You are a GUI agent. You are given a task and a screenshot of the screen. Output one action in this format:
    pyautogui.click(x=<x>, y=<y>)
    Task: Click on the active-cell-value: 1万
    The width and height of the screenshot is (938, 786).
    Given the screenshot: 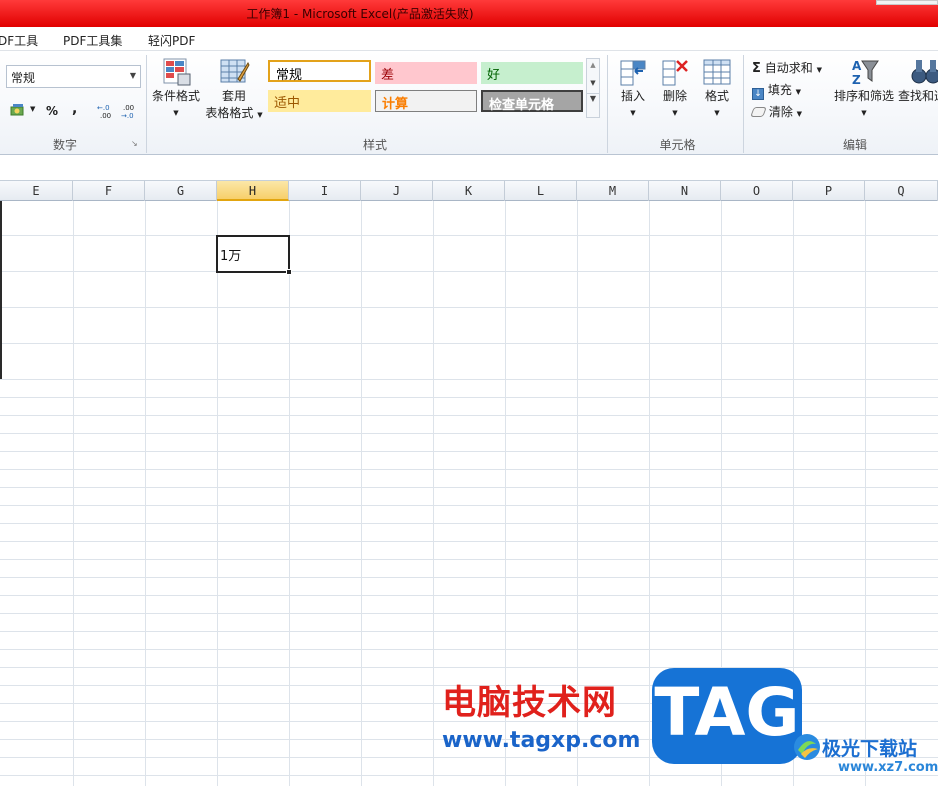 What is the action you would take?
    pyautogui.click(x=231, y=256)
    